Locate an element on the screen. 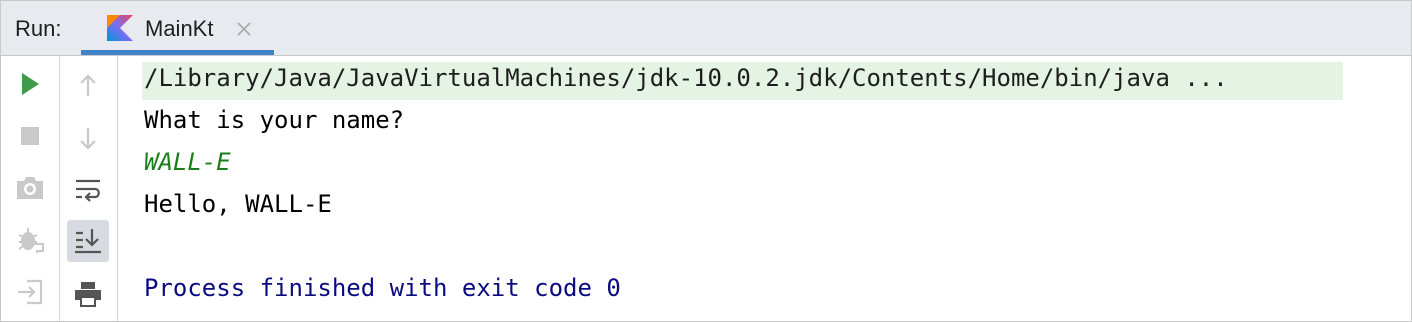  run-toolbar-left is located at coordinates (30, 188).